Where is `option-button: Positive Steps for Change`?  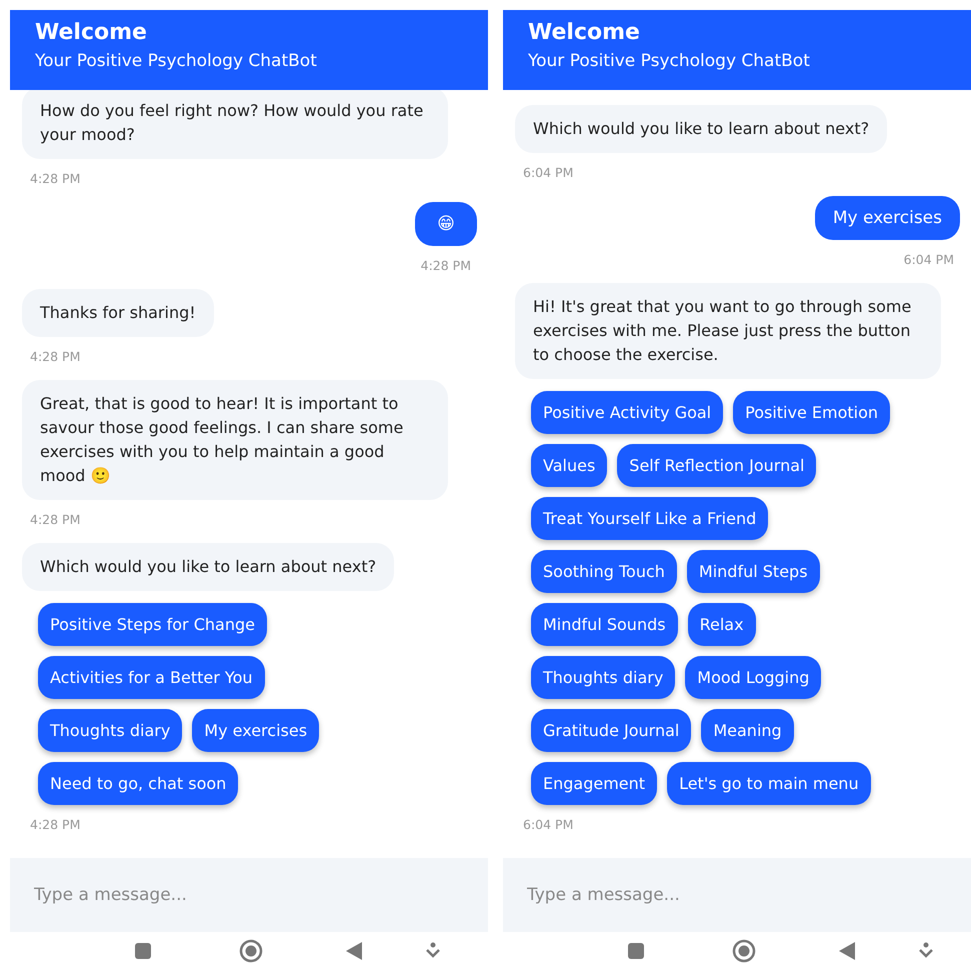 option-button: Positive Steps for Change is located at coordinates (152, 624).